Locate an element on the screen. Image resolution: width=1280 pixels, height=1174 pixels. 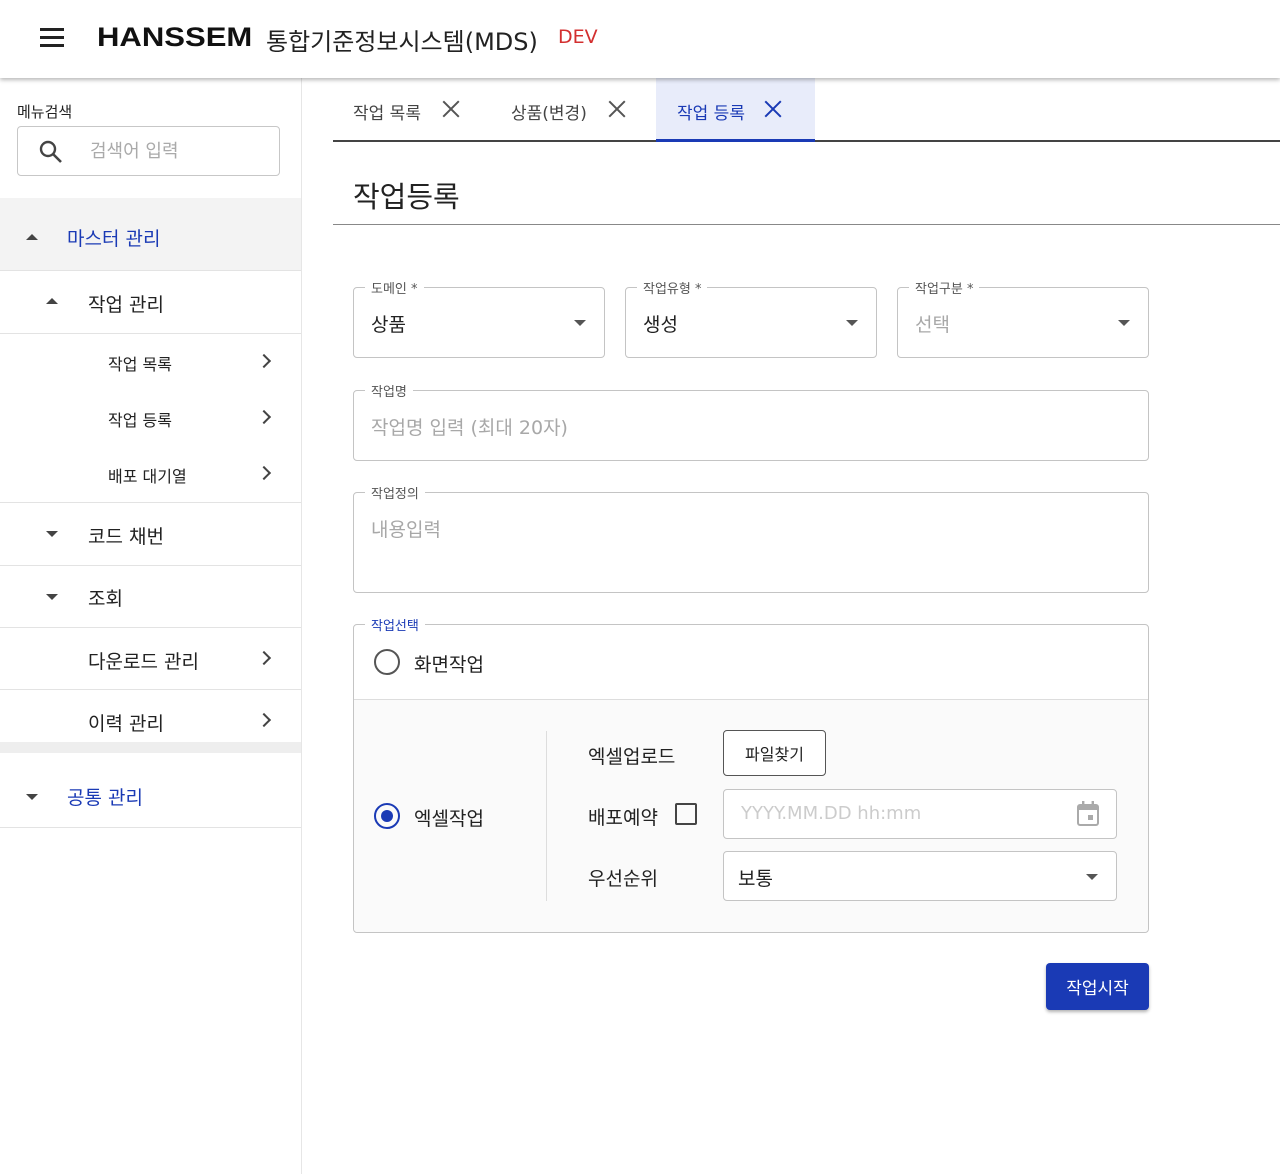
sidebar-item-work-manage: 작업 관리 is located at coordinates (150, 302).